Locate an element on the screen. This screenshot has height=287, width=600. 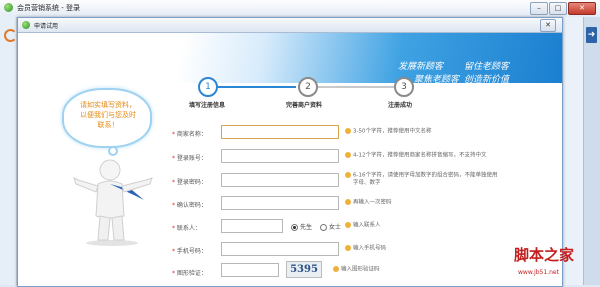
merchant-name-input is located at coordinates (280, 132).